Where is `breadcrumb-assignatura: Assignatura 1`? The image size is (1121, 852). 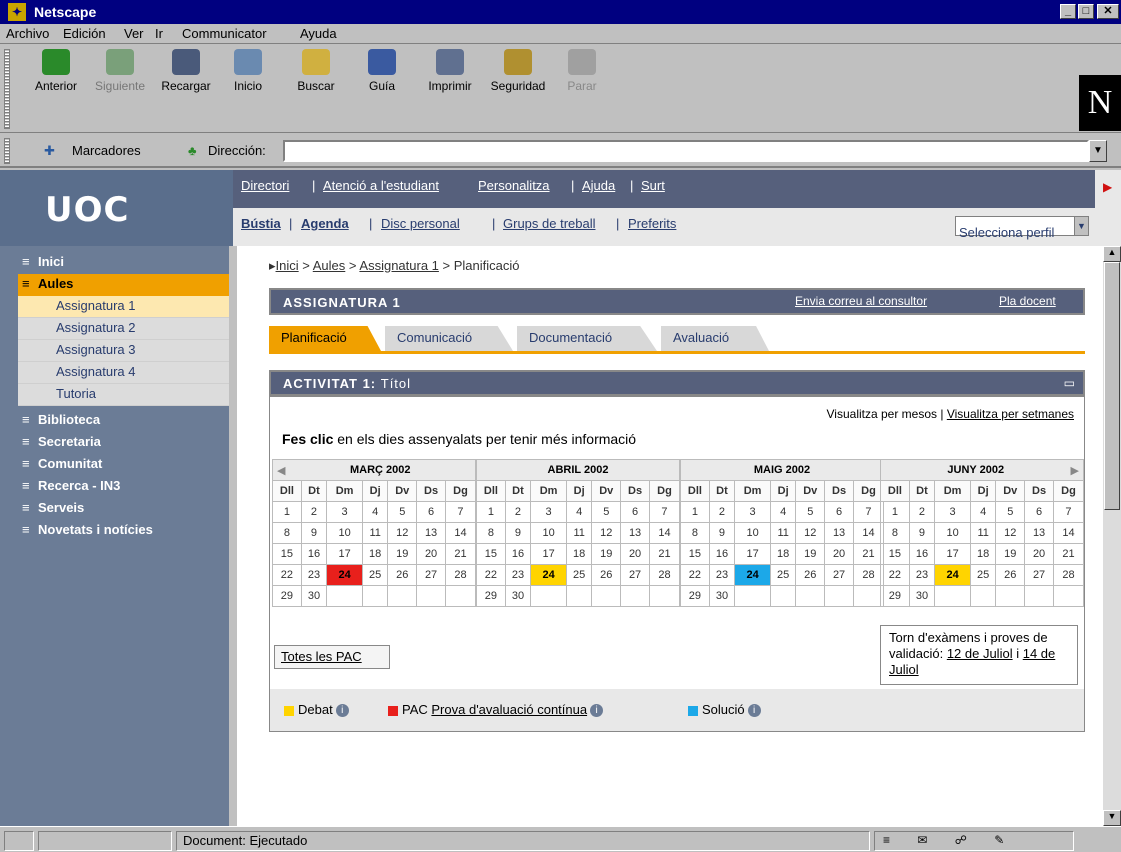
breadcrumb-assignatura: Assignatura 1 is located at coordinates (399, 265).